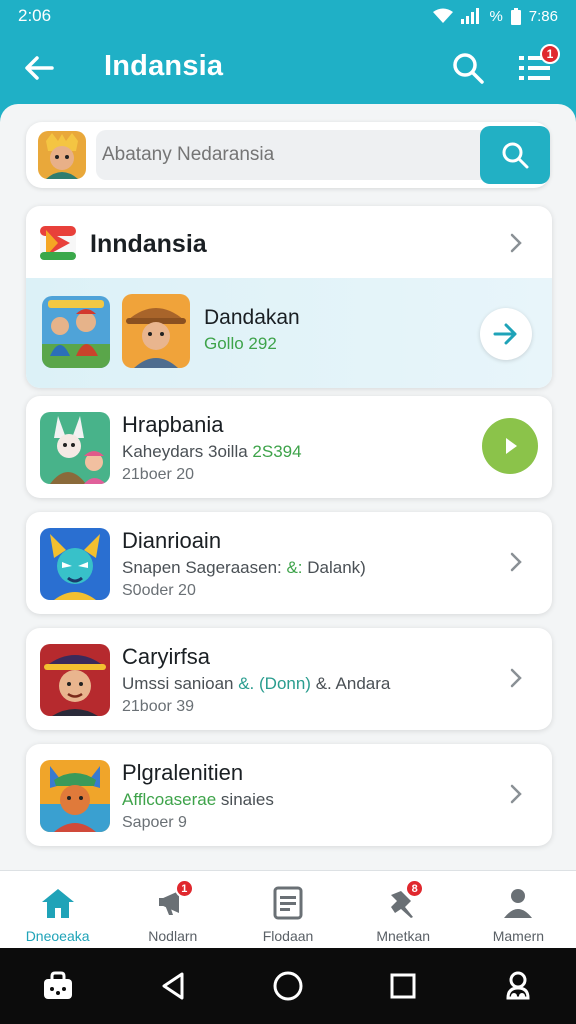  I want to click on circle-home-icon, so click(288, 986).